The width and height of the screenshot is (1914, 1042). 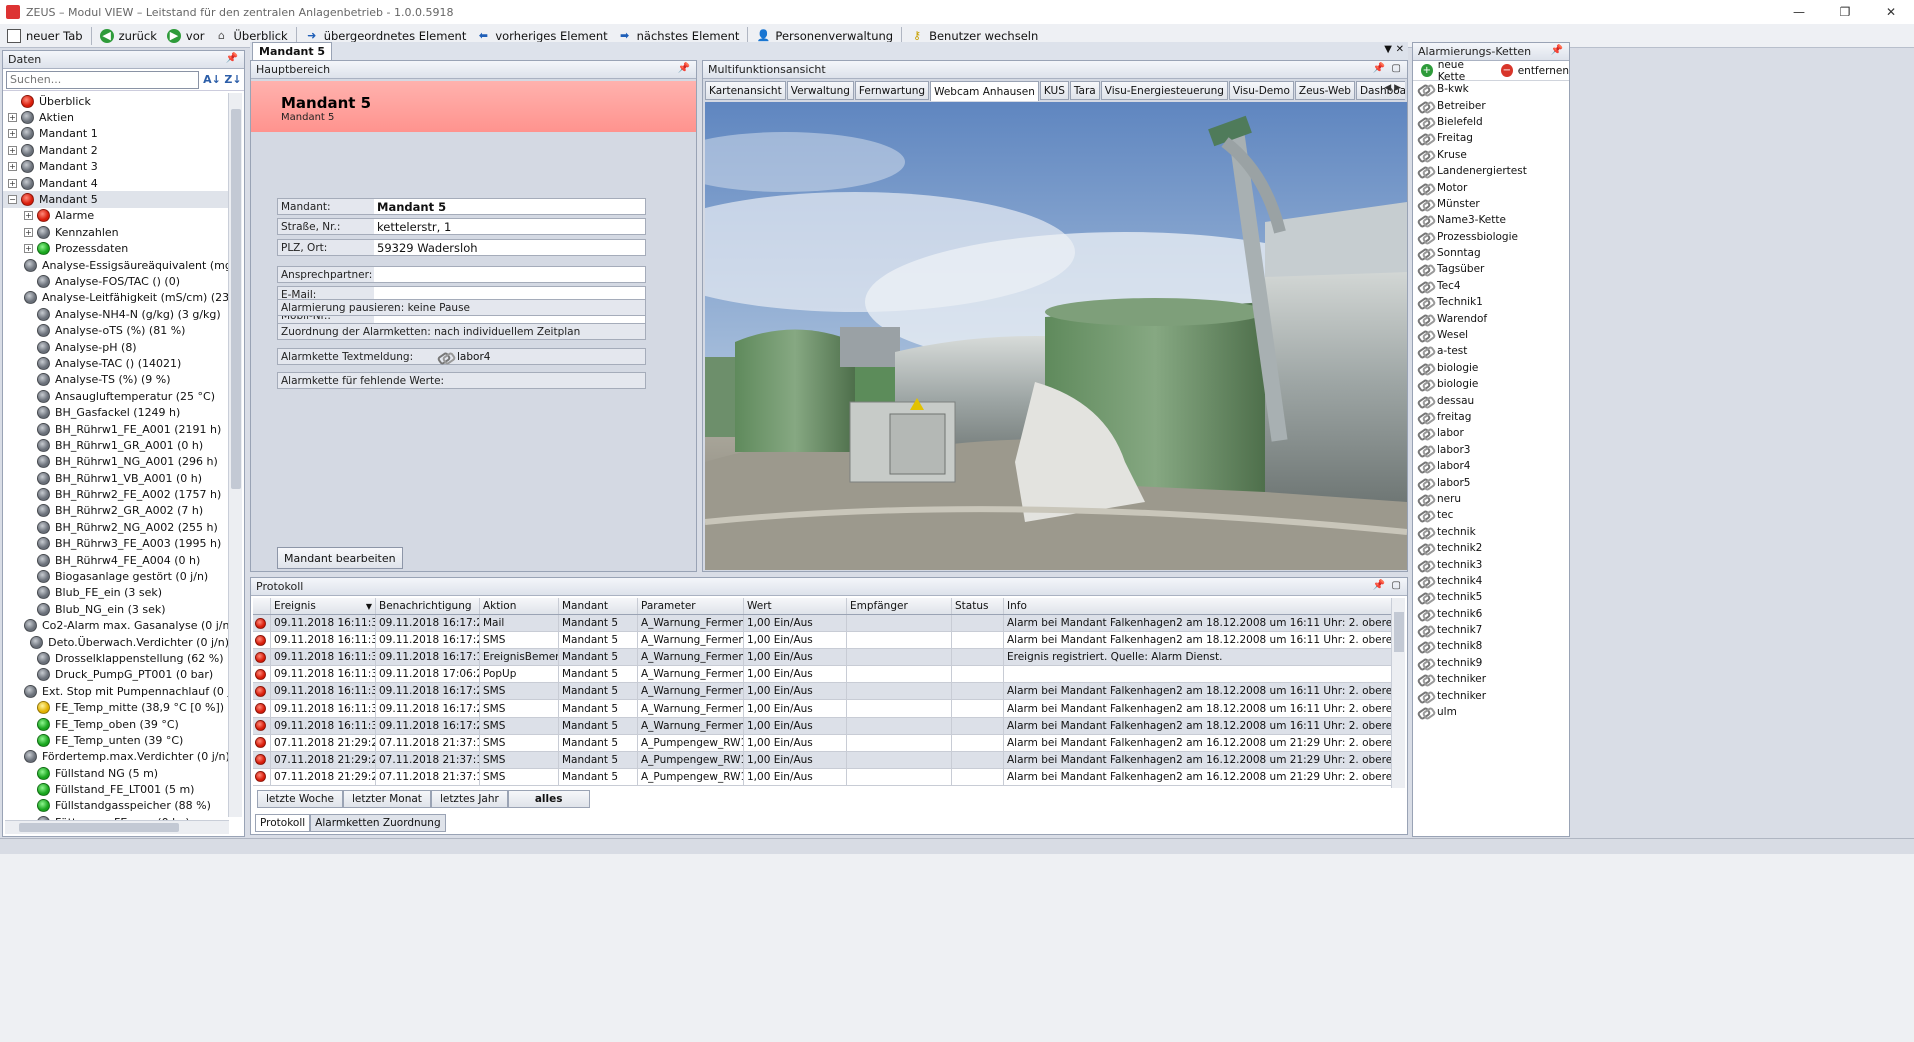 What do you see at coordinates (509, 226) in the screenshot?
I see `field-value: kettelerstr, 1` at bounding box center [509, 226].